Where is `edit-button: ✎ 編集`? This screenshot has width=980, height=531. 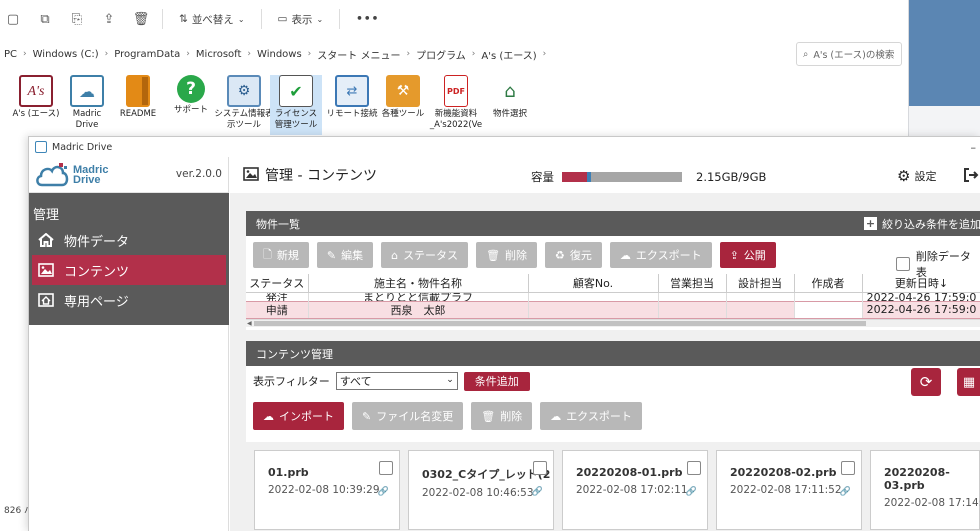
edit-button: ✎ 編集 is located at coordinates (345, 255).